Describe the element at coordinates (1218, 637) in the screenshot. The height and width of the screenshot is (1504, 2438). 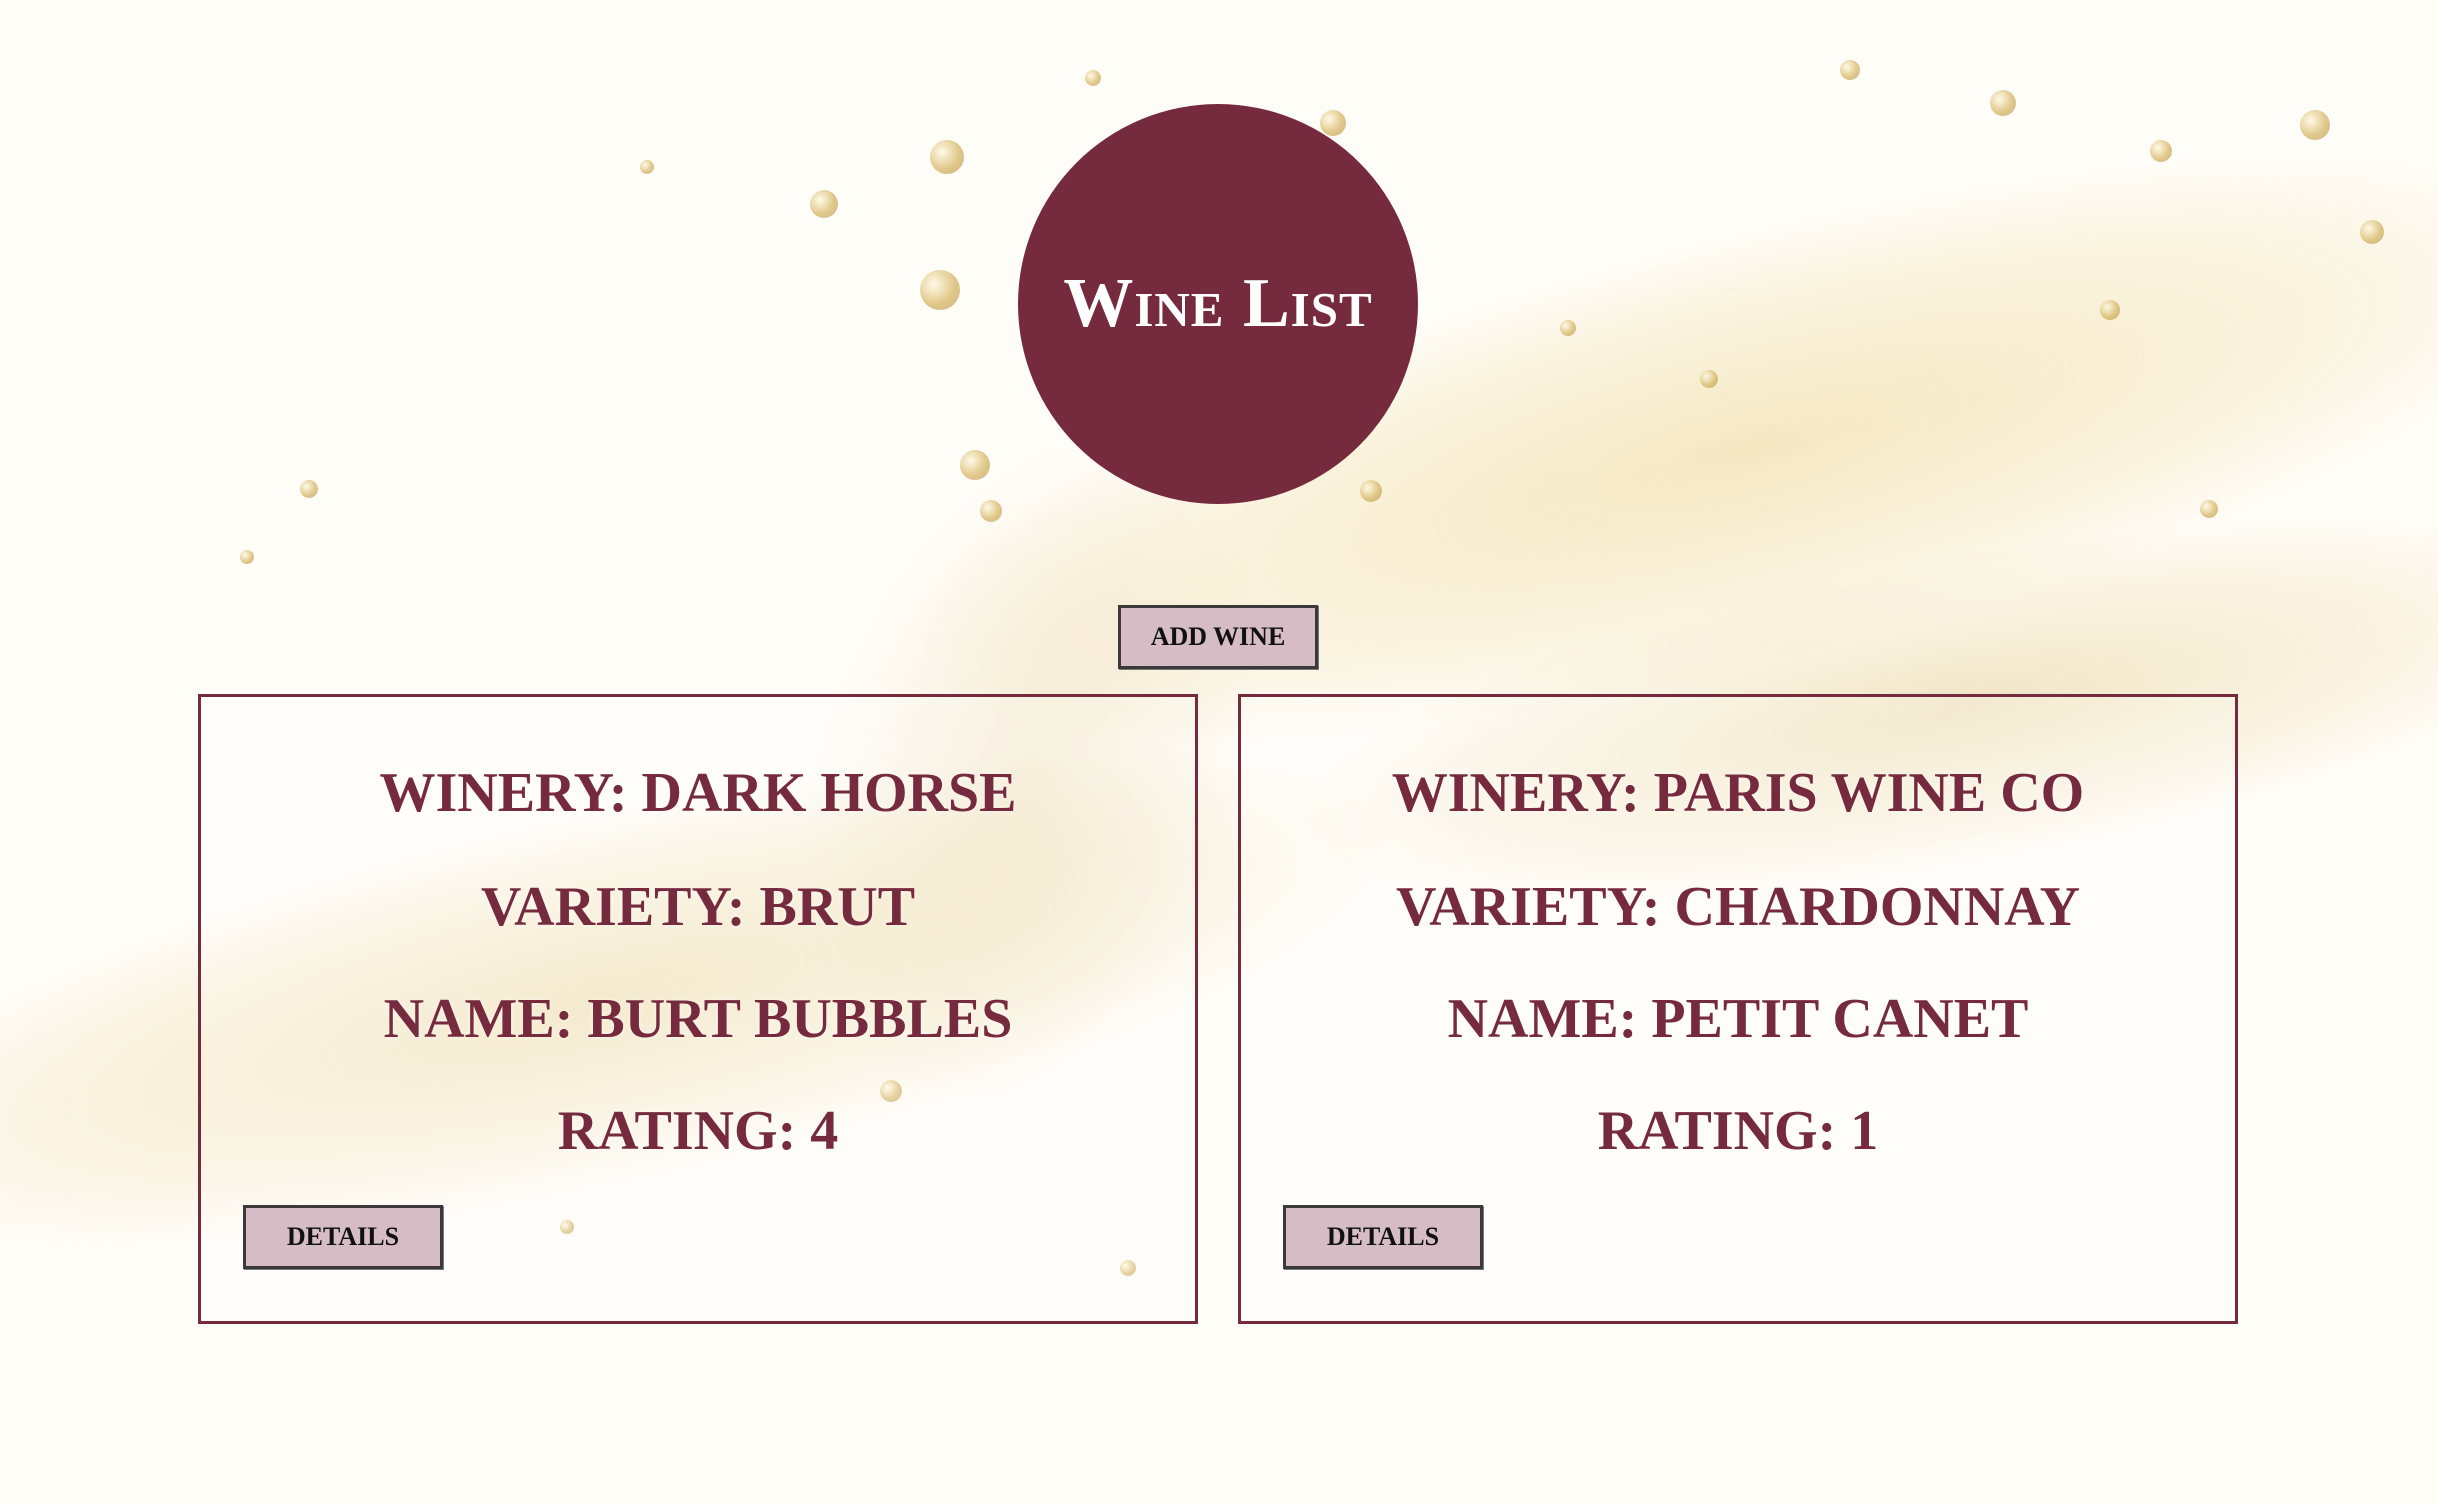
I see `add-wine-button: Add Wine` at that location.